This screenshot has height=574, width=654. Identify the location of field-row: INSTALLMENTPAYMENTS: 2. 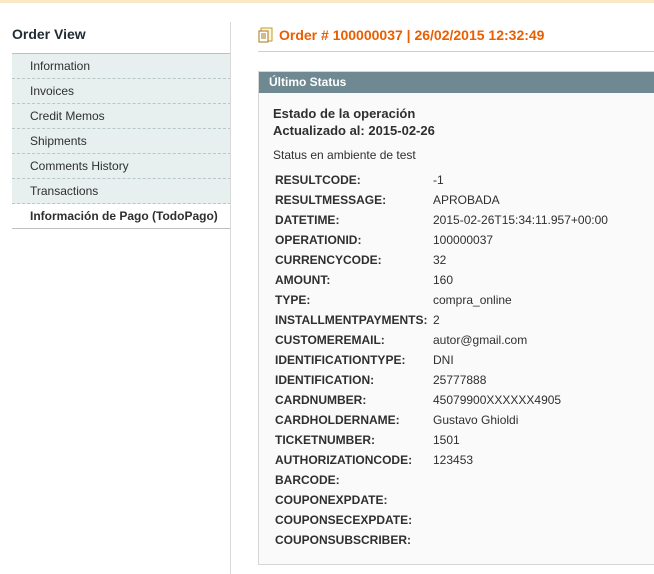
(463, 320).